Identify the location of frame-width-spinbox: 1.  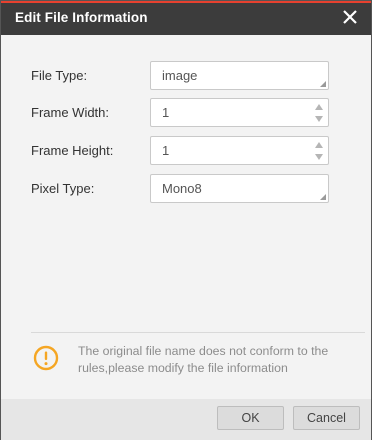
(239, 112).